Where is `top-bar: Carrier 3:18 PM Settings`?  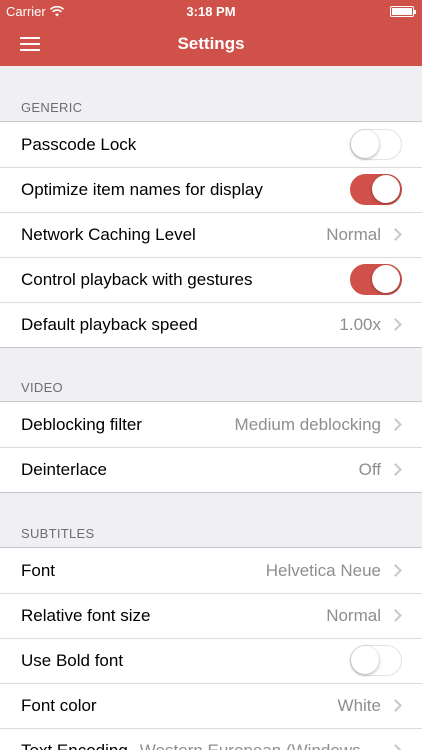
top-bar: Carrier 3:18 PM Settings is located at coordinates (211, 33).